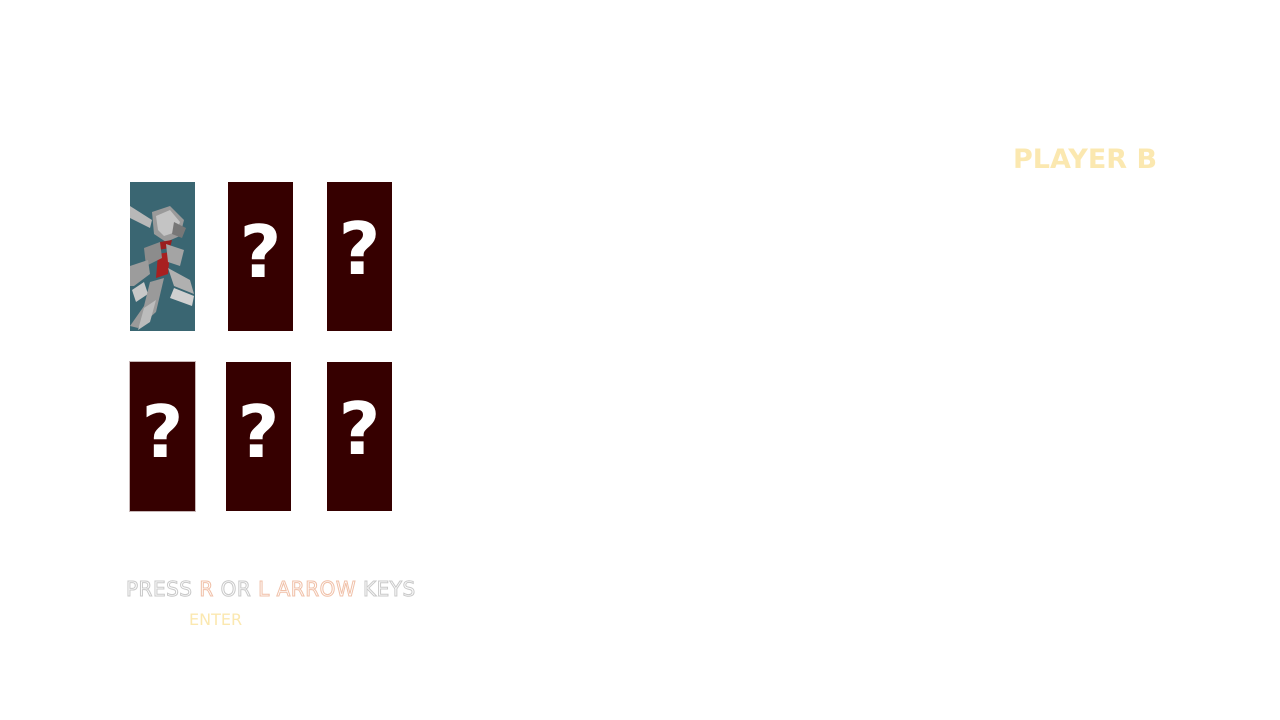  I want to click on locked-card-5: ?, so click(258, 436).